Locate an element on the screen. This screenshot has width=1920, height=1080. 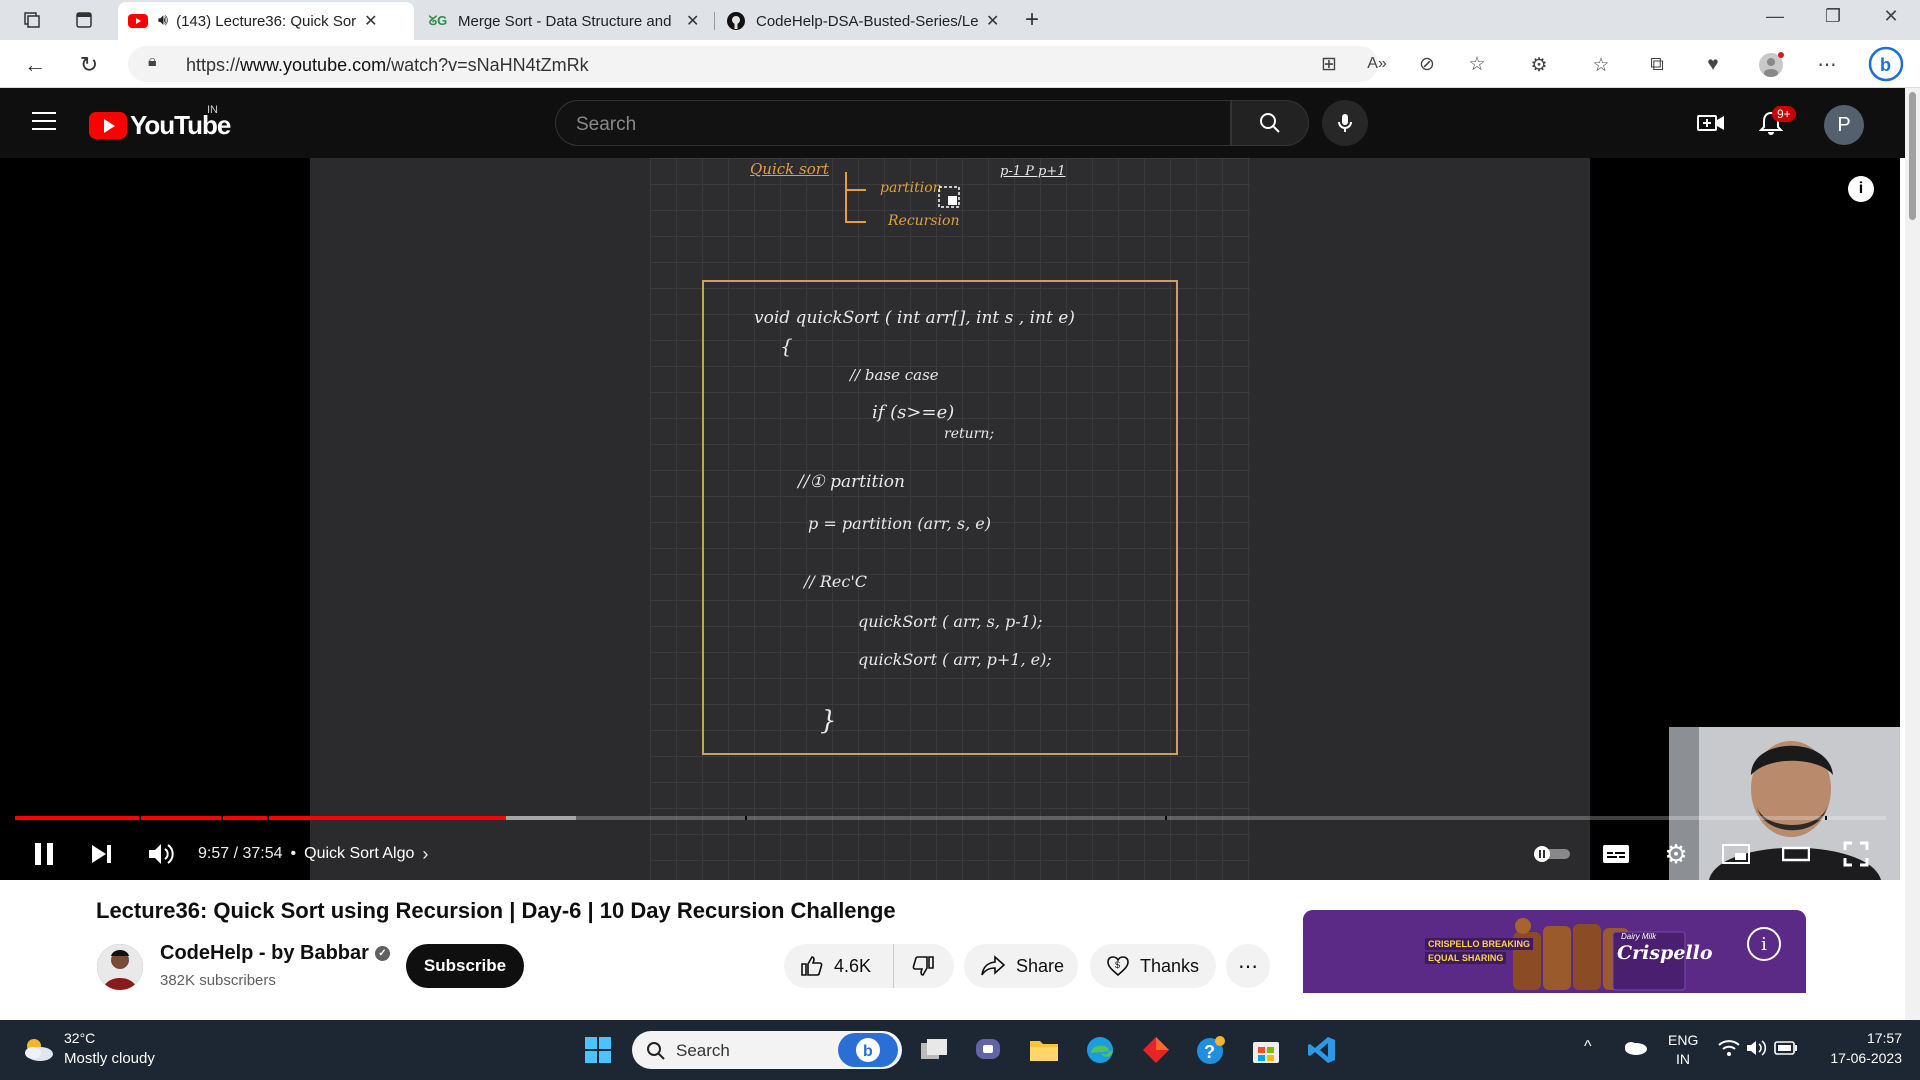
tab-youtube: 🔊︎ (143) Lecture36: Quick Sort ✕ is located at coordinates (266, 21).